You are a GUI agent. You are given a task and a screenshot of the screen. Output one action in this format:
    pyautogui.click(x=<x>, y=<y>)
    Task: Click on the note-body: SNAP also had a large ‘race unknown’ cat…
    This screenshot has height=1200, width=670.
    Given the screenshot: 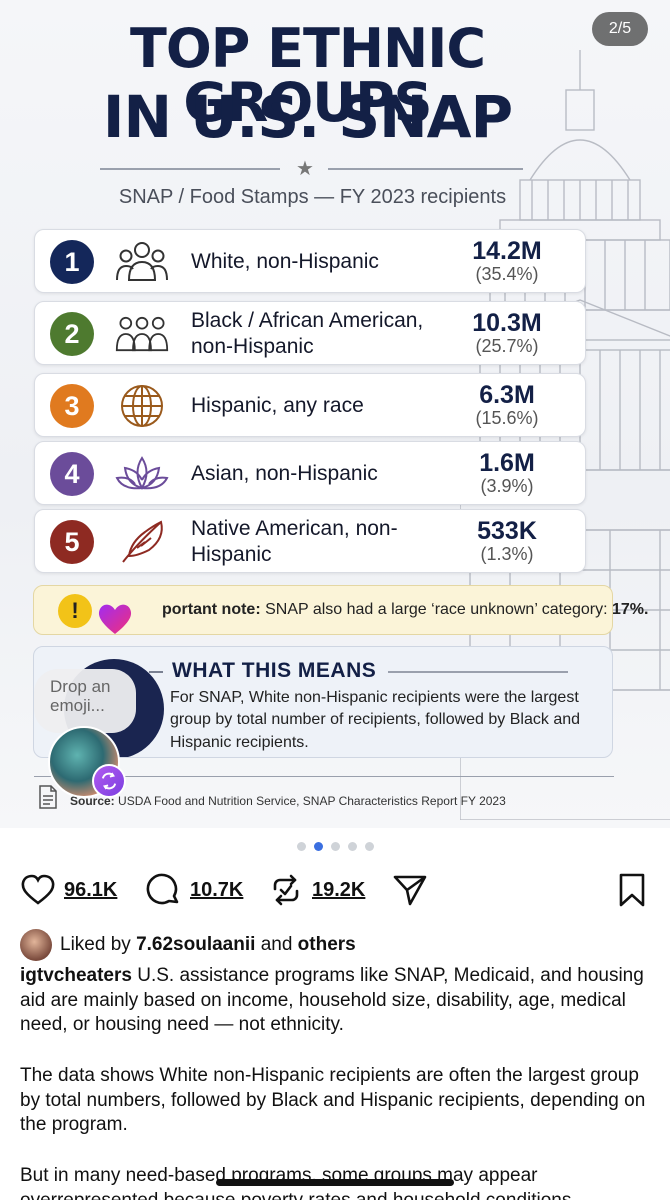 What is the action you would take?
    pyautogui.click(x=436, y=609)
    